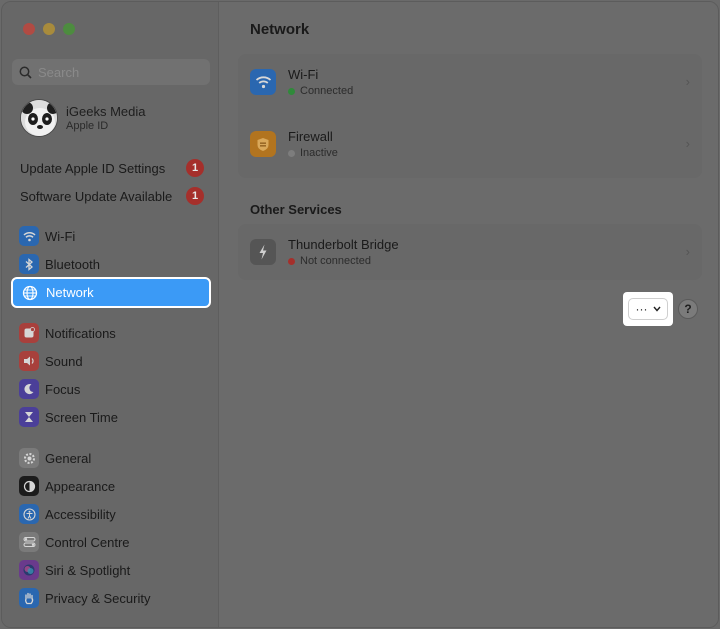 The width and height of the screenshot is (720, 629). What do you see at coordinates (29, 29) in the screenshot?
I see `close-button` at bounding box center [29, 29].